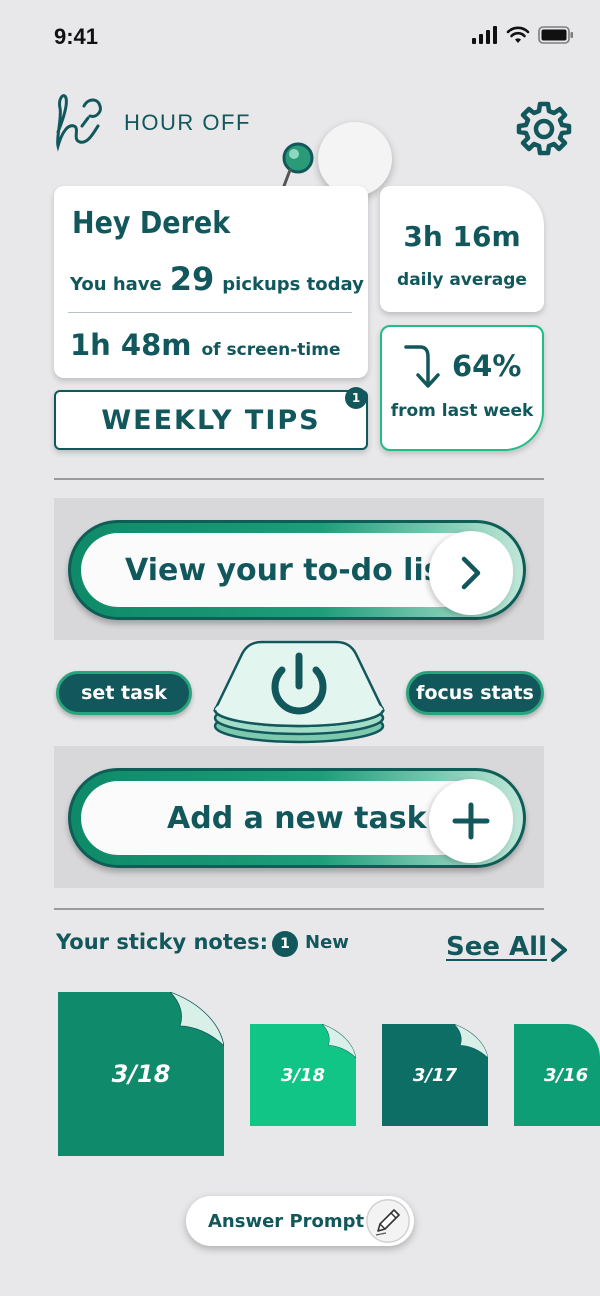 The height and width of the screenshot is (1296, 600). Describe the element at coordinates (496, 947) in the screenshot. I see `see-all-link: See All` at that location.